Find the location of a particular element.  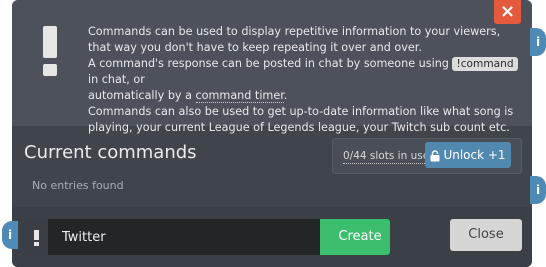

exclamation-prefix-icon is located at coordinates (36, 237).